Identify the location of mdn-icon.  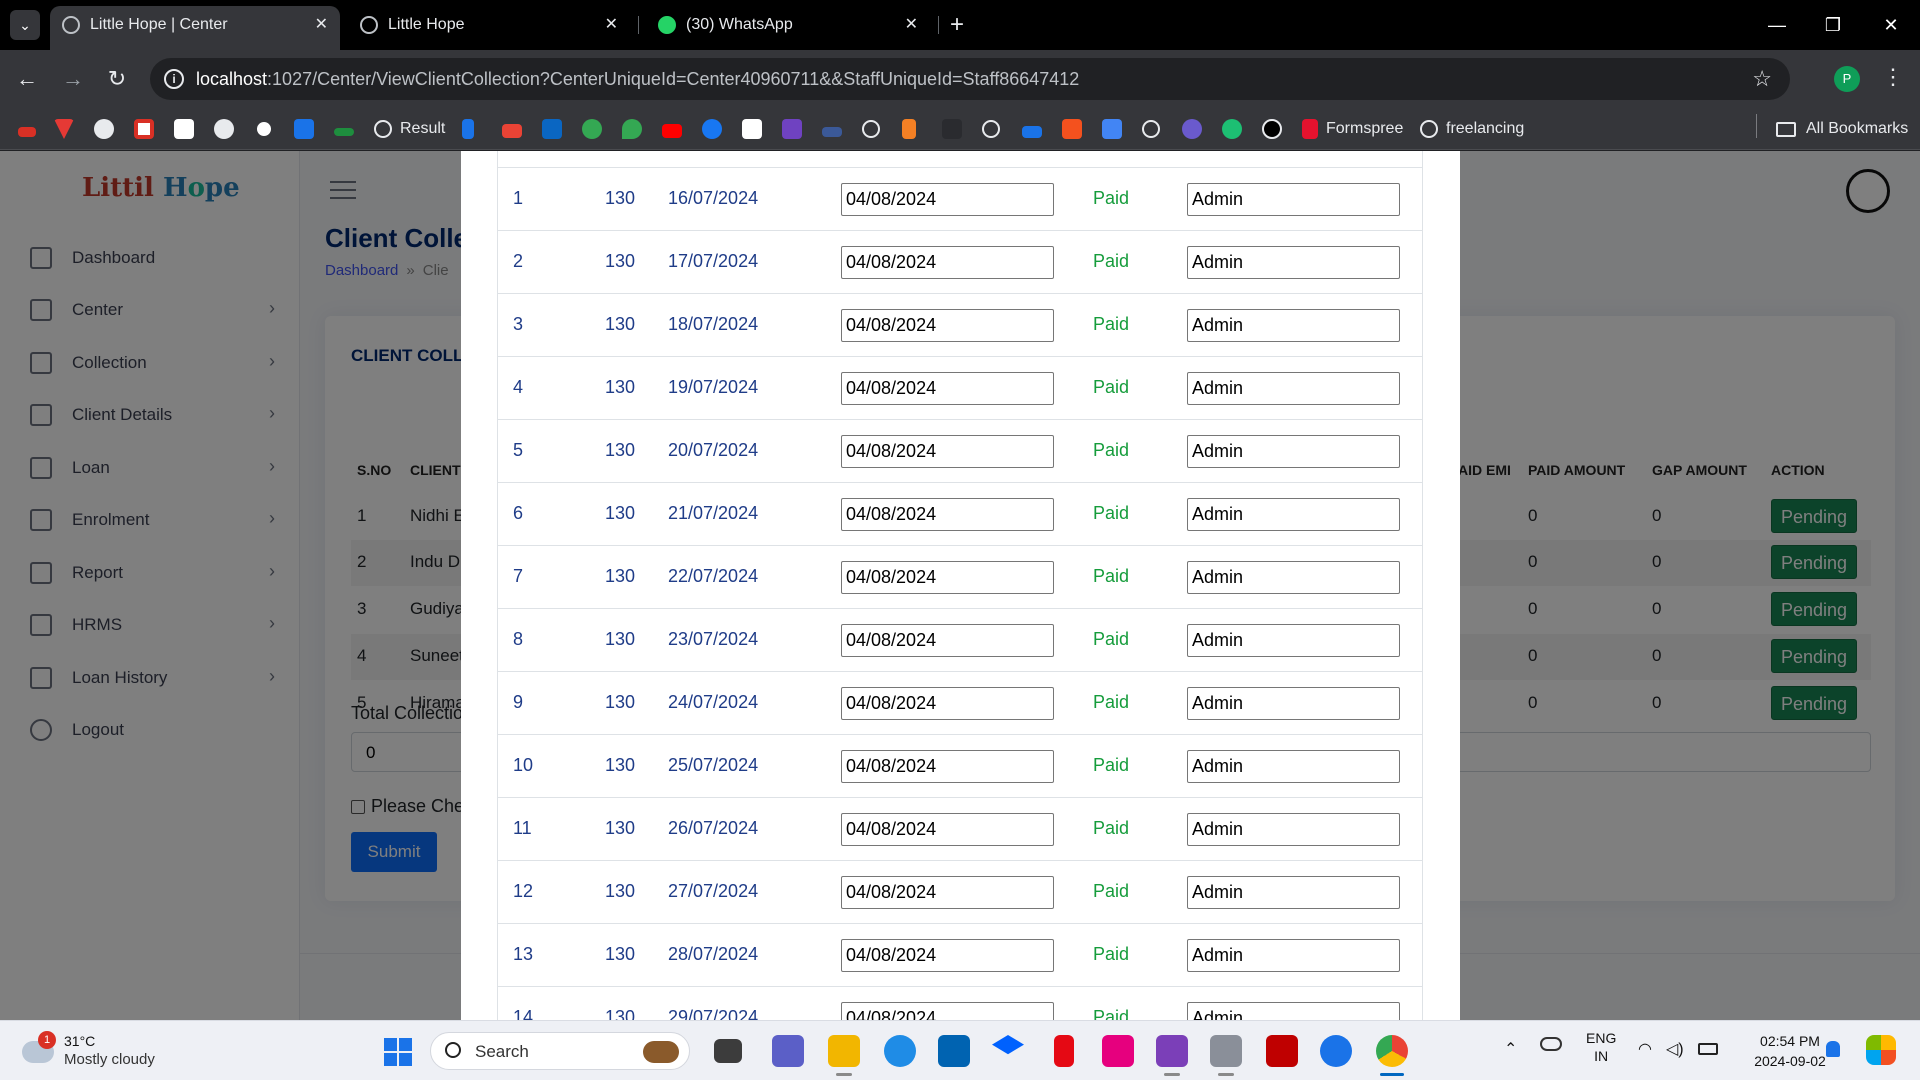
(832, 131).